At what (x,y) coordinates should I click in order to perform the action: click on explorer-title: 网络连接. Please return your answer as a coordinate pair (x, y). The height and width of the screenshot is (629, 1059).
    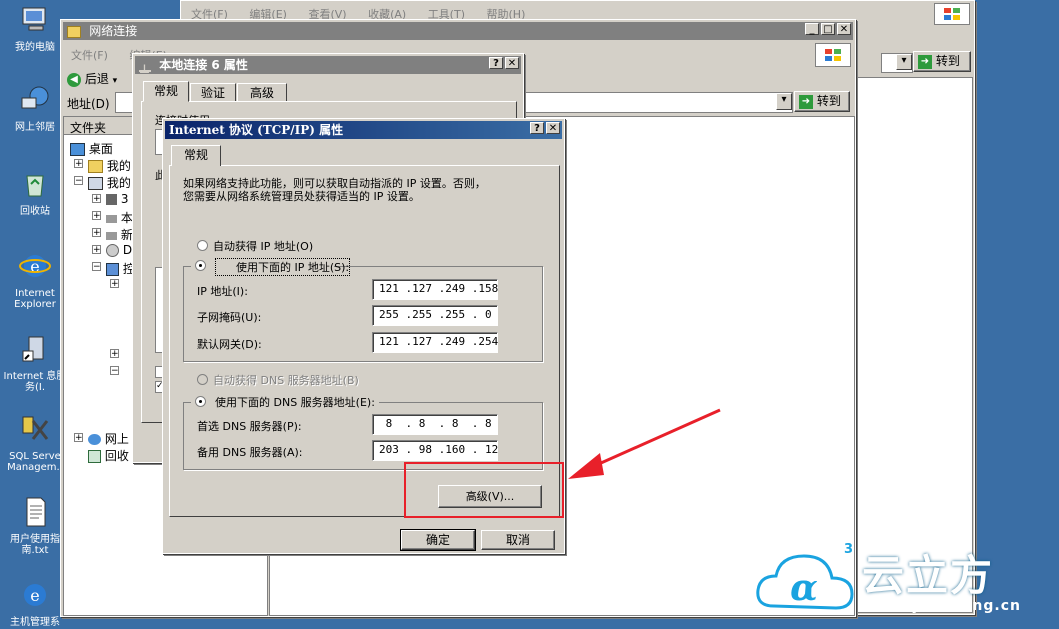
    Looking at the image, I should click on (113, 31).